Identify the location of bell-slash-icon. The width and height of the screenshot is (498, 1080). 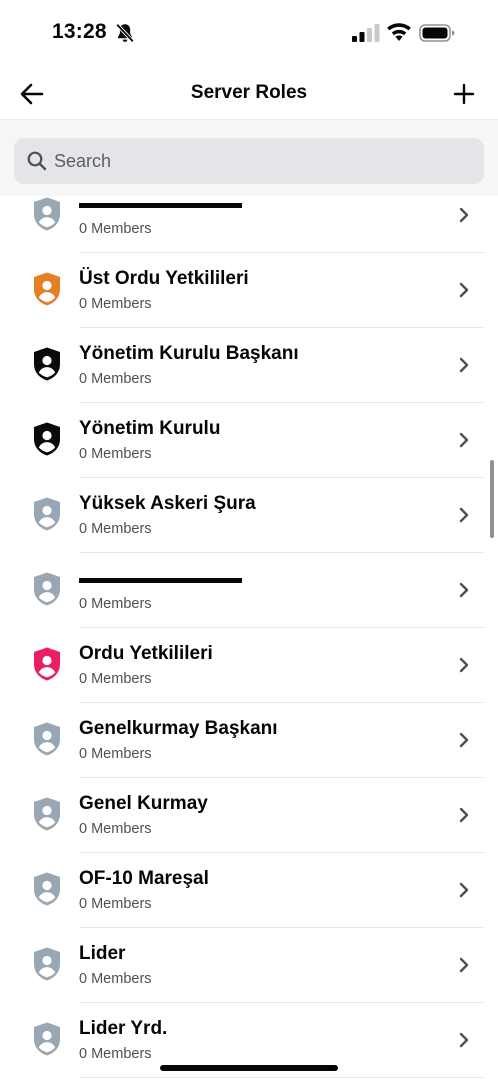
(125, 33).